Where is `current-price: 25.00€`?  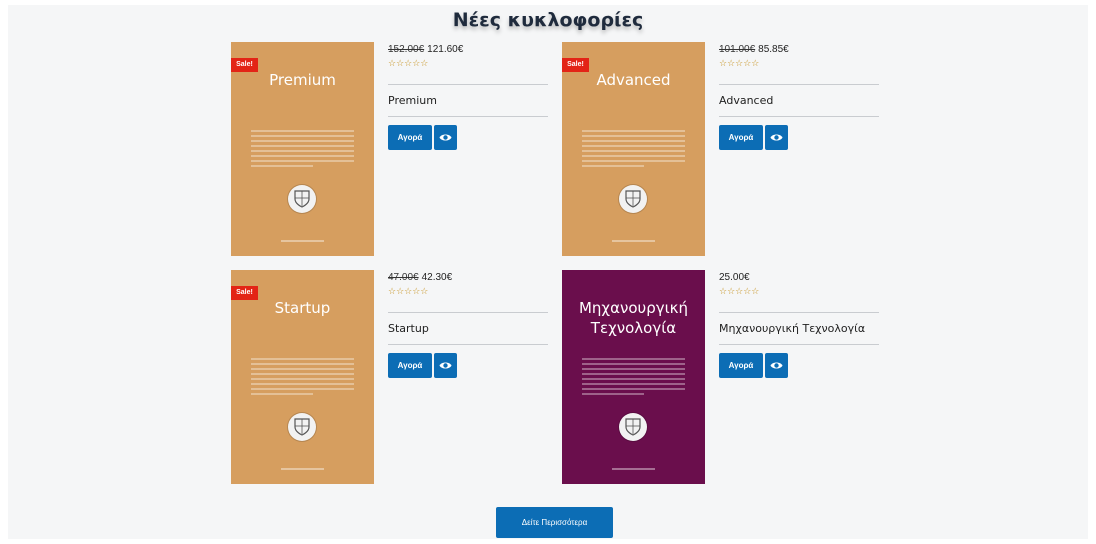
current-price: 25.00€ is located at coordinates (734, 277).